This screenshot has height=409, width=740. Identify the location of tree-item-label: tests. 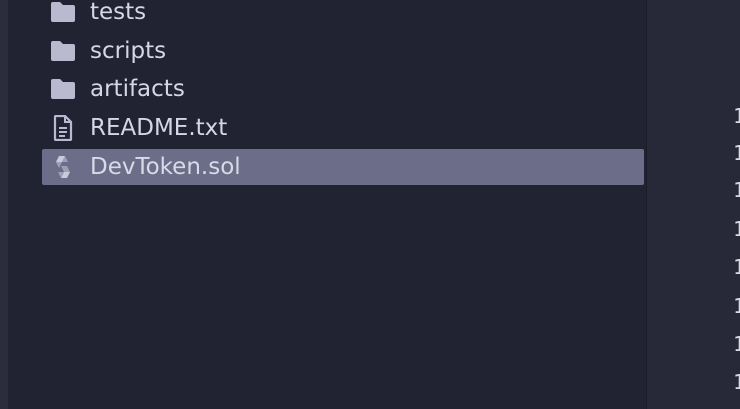
(118, 12).